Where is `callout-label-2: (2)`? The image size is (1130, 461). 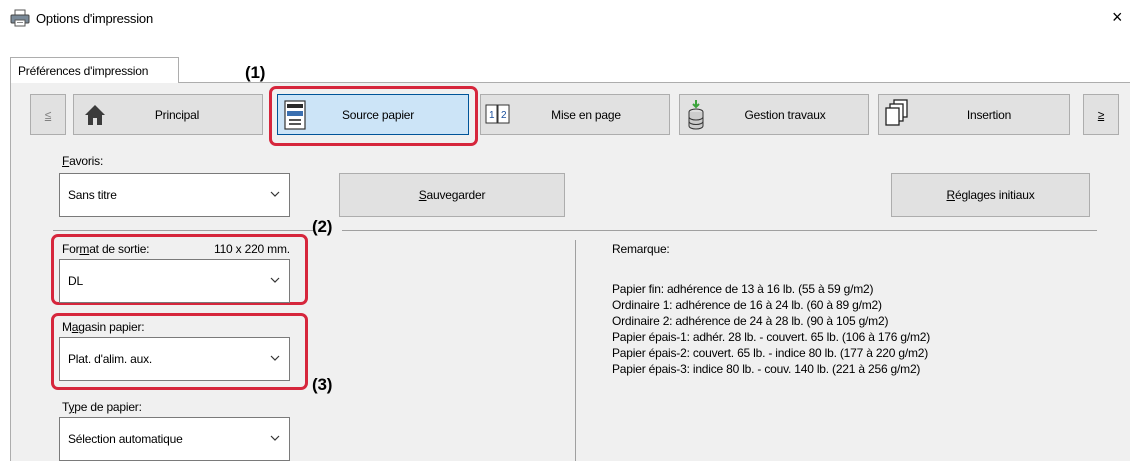
callout-label-2: (2) is located at coordinates (322, 226).